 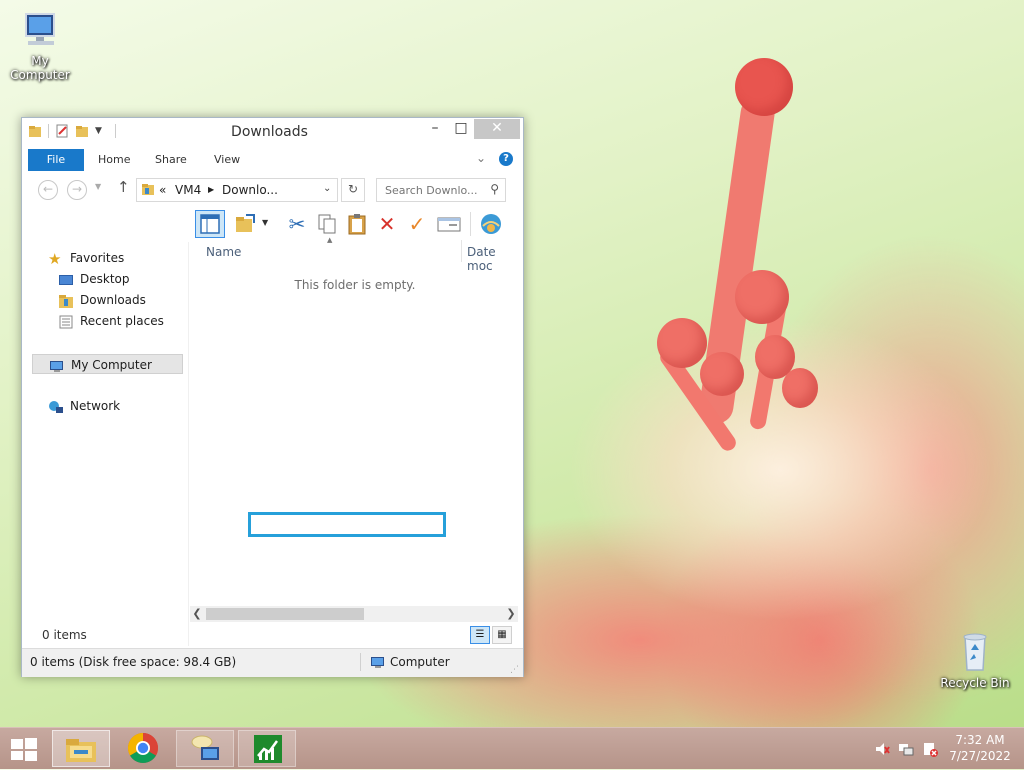 I want to click on desktop-icon-my-computer: My Computer, so click(x=40, y=45).